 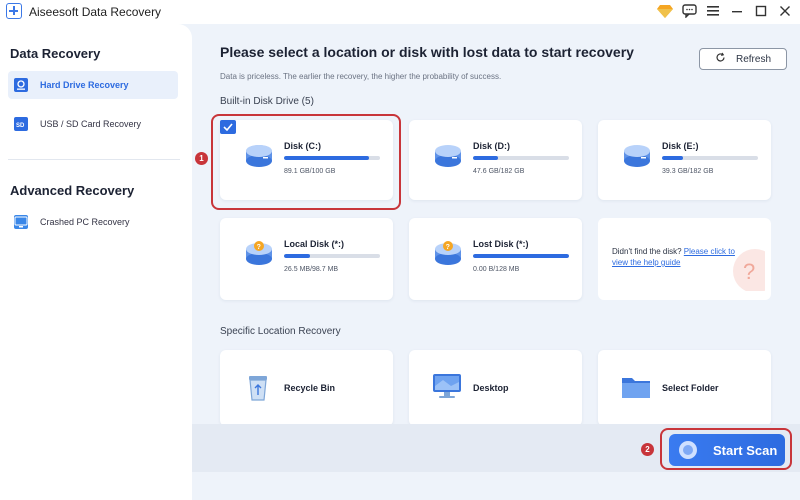 I want to click on sd-card-icon: SD, so click(x=21, y=124).